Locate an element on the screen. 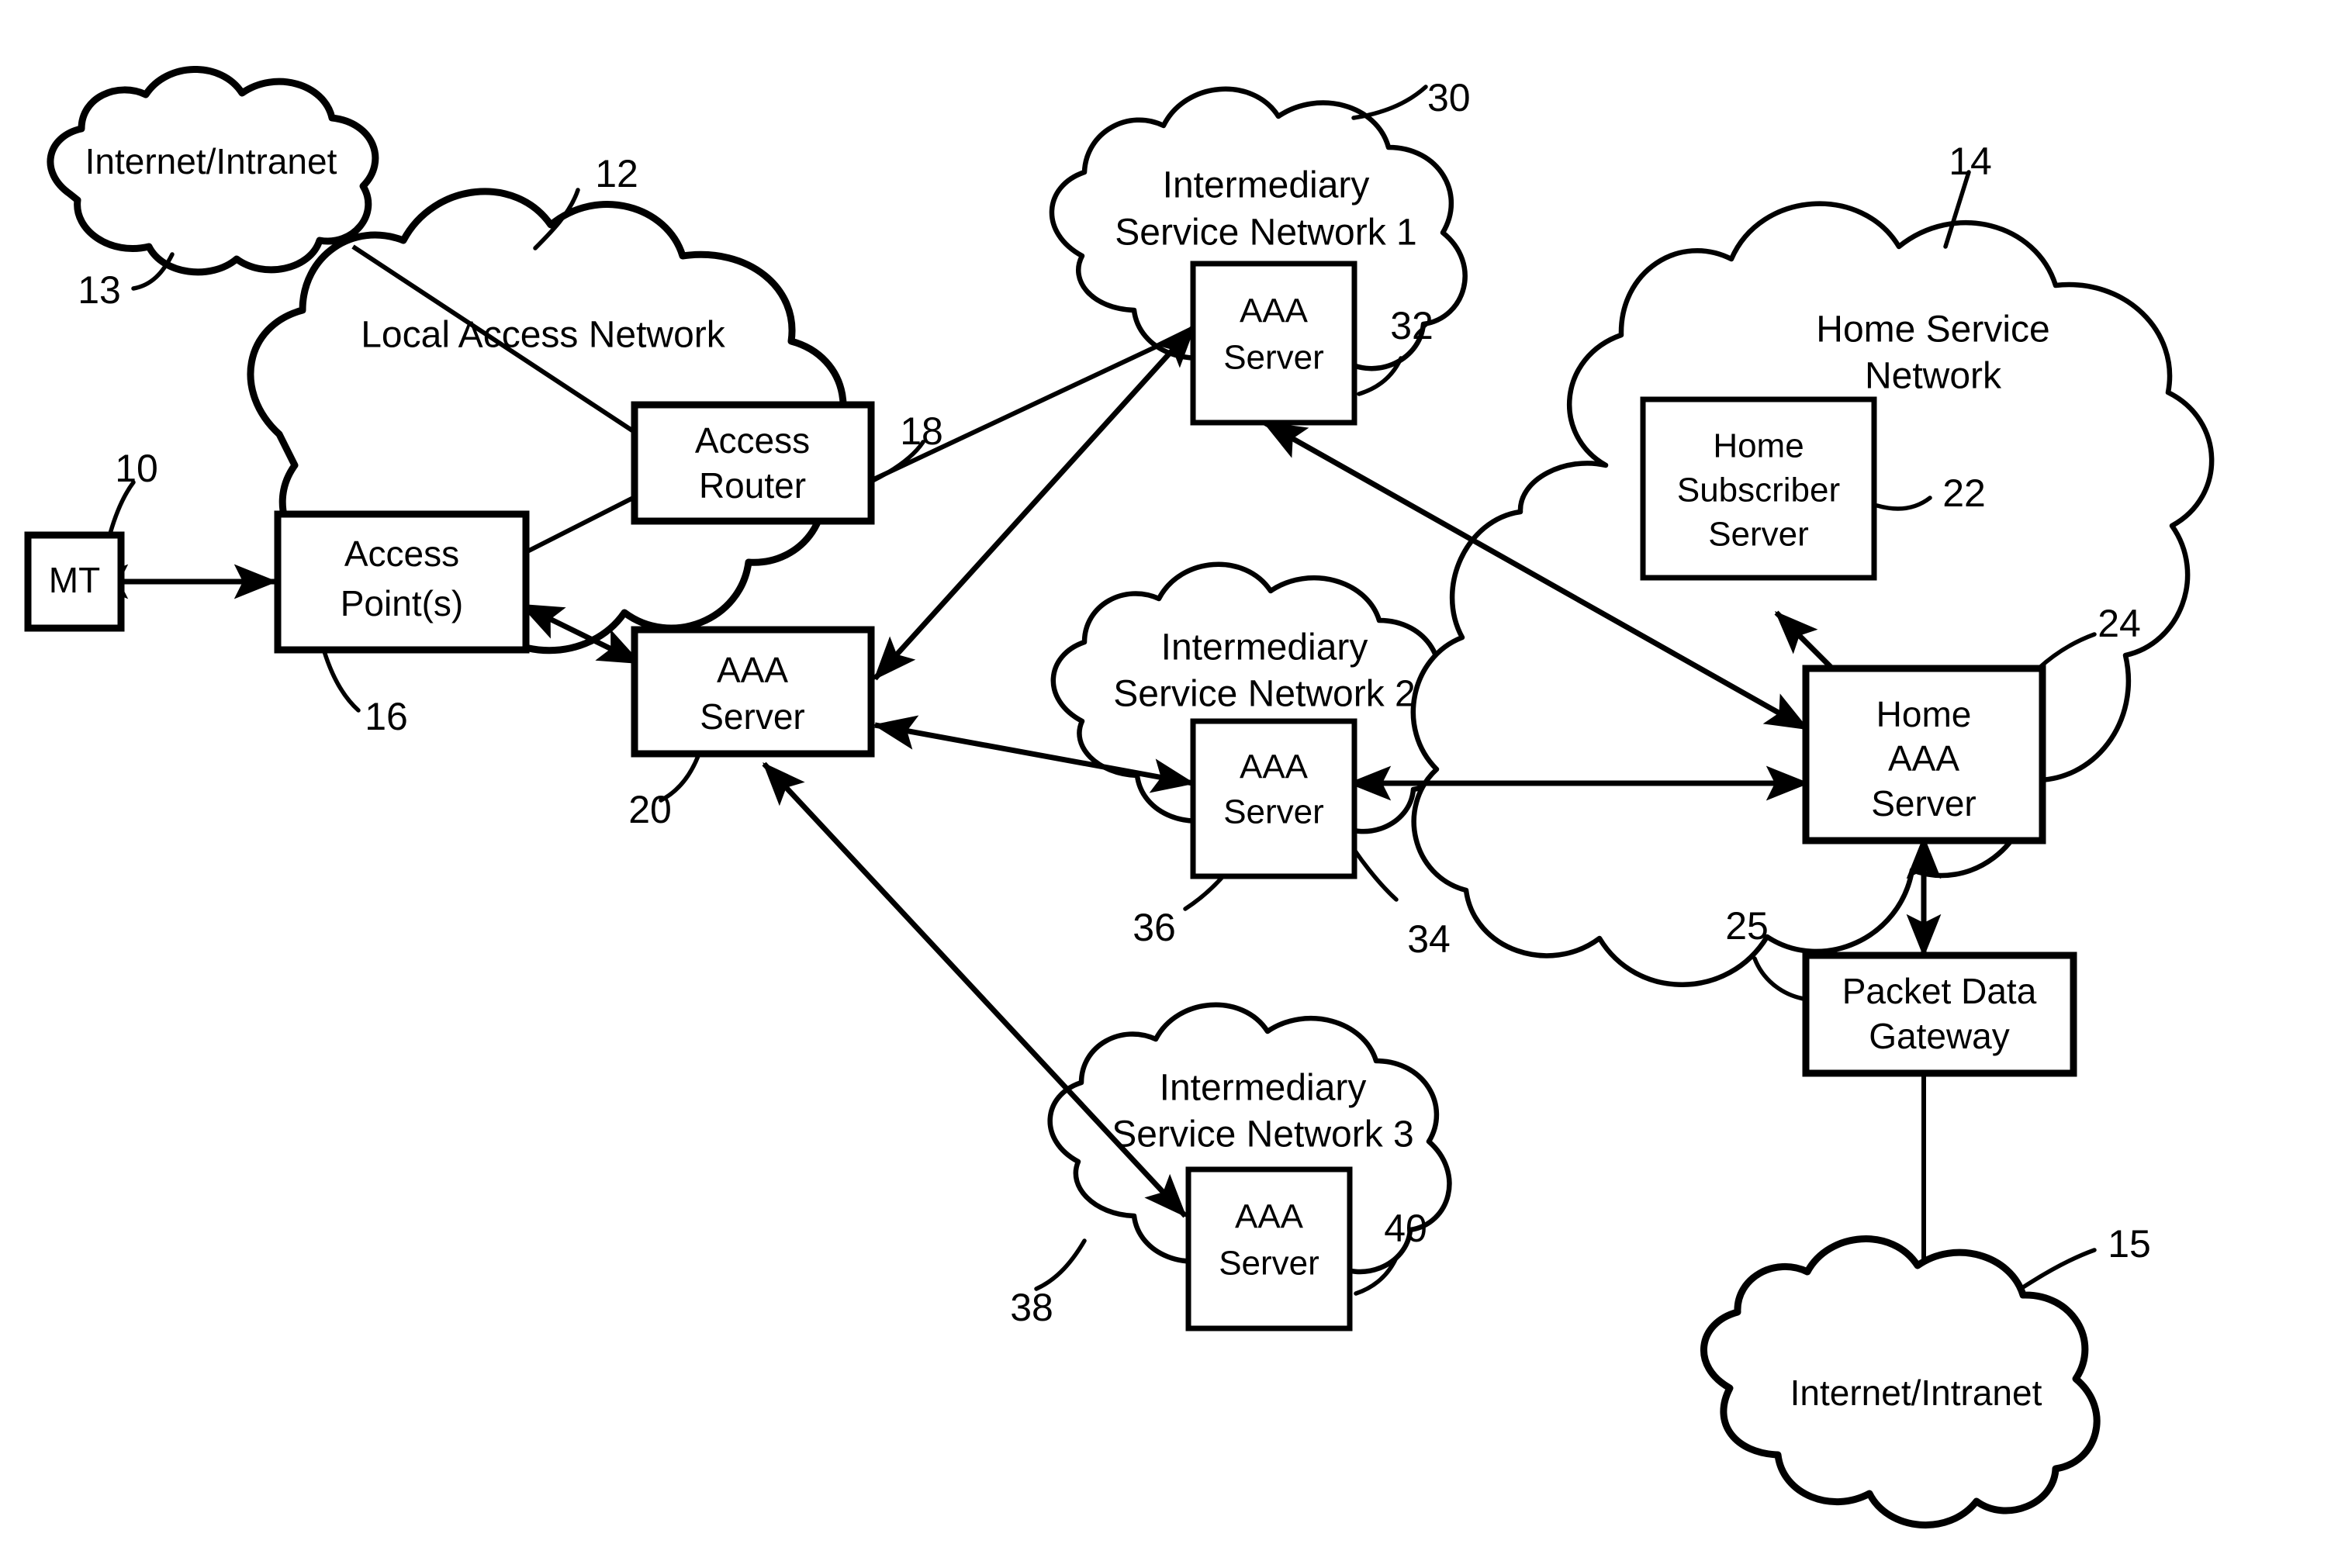 This screenshot has height=1568, width=2331. node-home-aaa-label-line1: Home is located at coordinates (1924, 714).